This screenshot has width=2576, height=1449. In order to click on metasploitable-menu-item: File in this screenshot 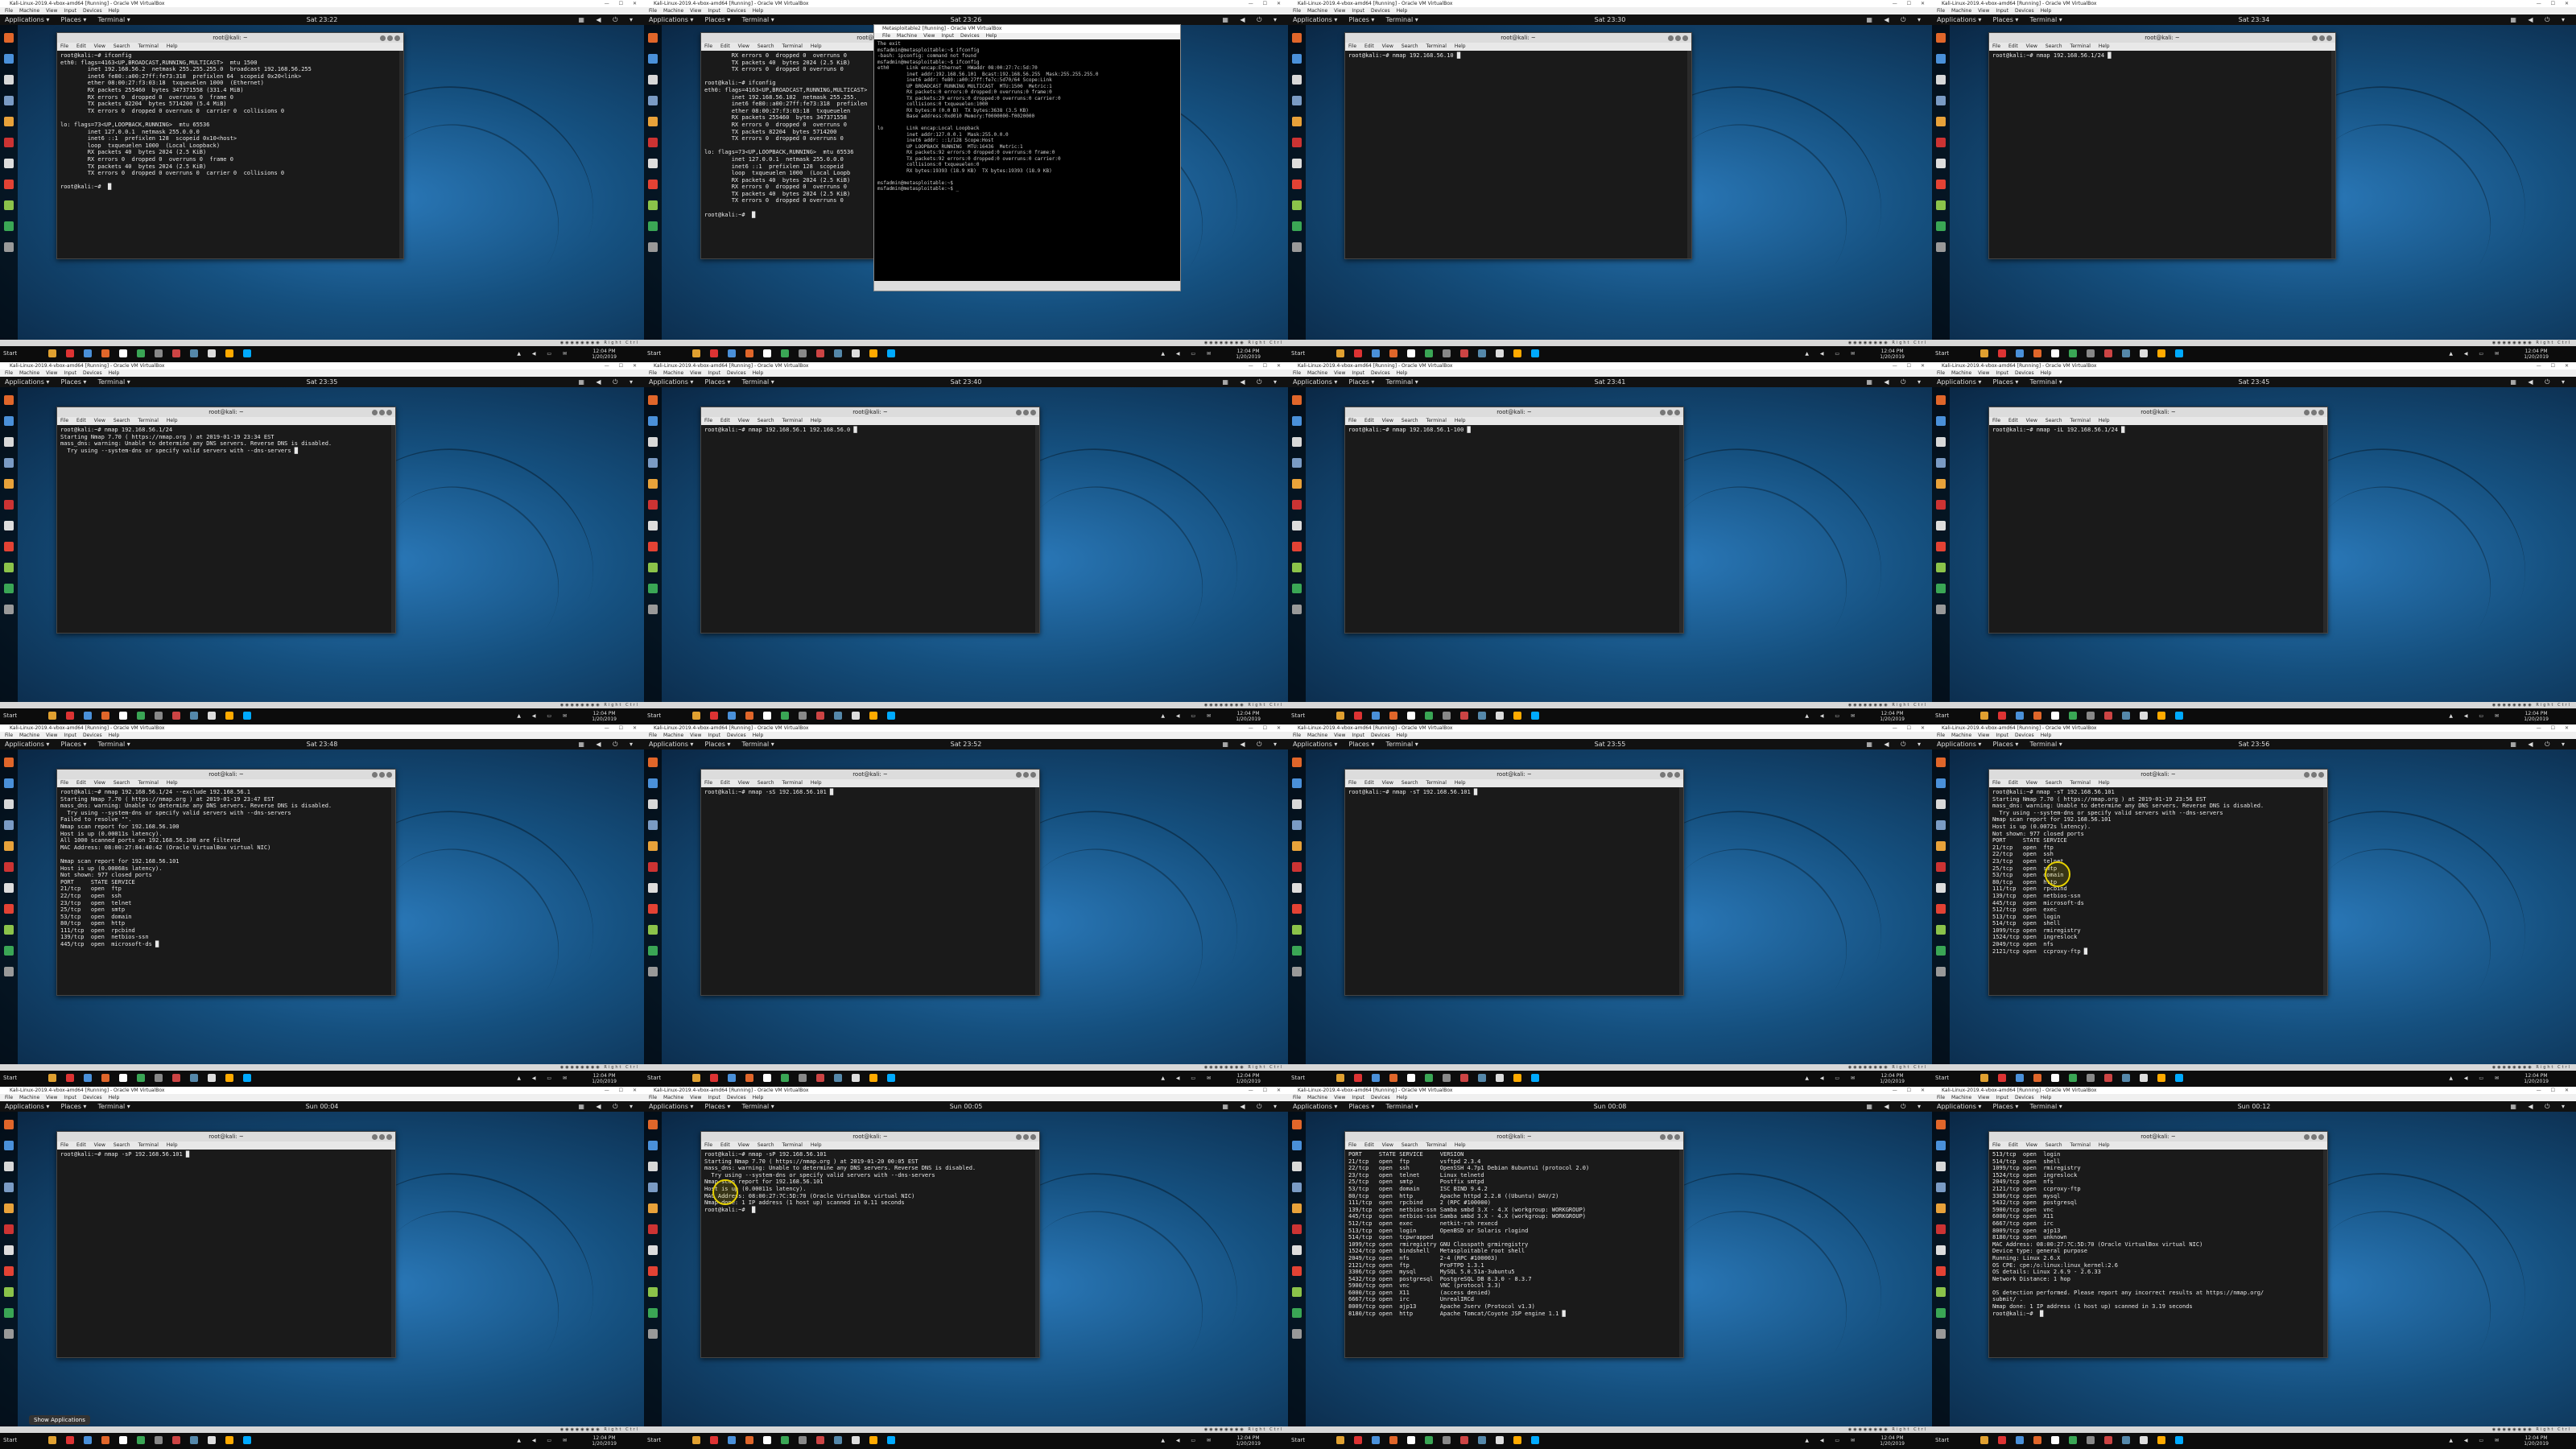, I will do `click(886, 36)`.